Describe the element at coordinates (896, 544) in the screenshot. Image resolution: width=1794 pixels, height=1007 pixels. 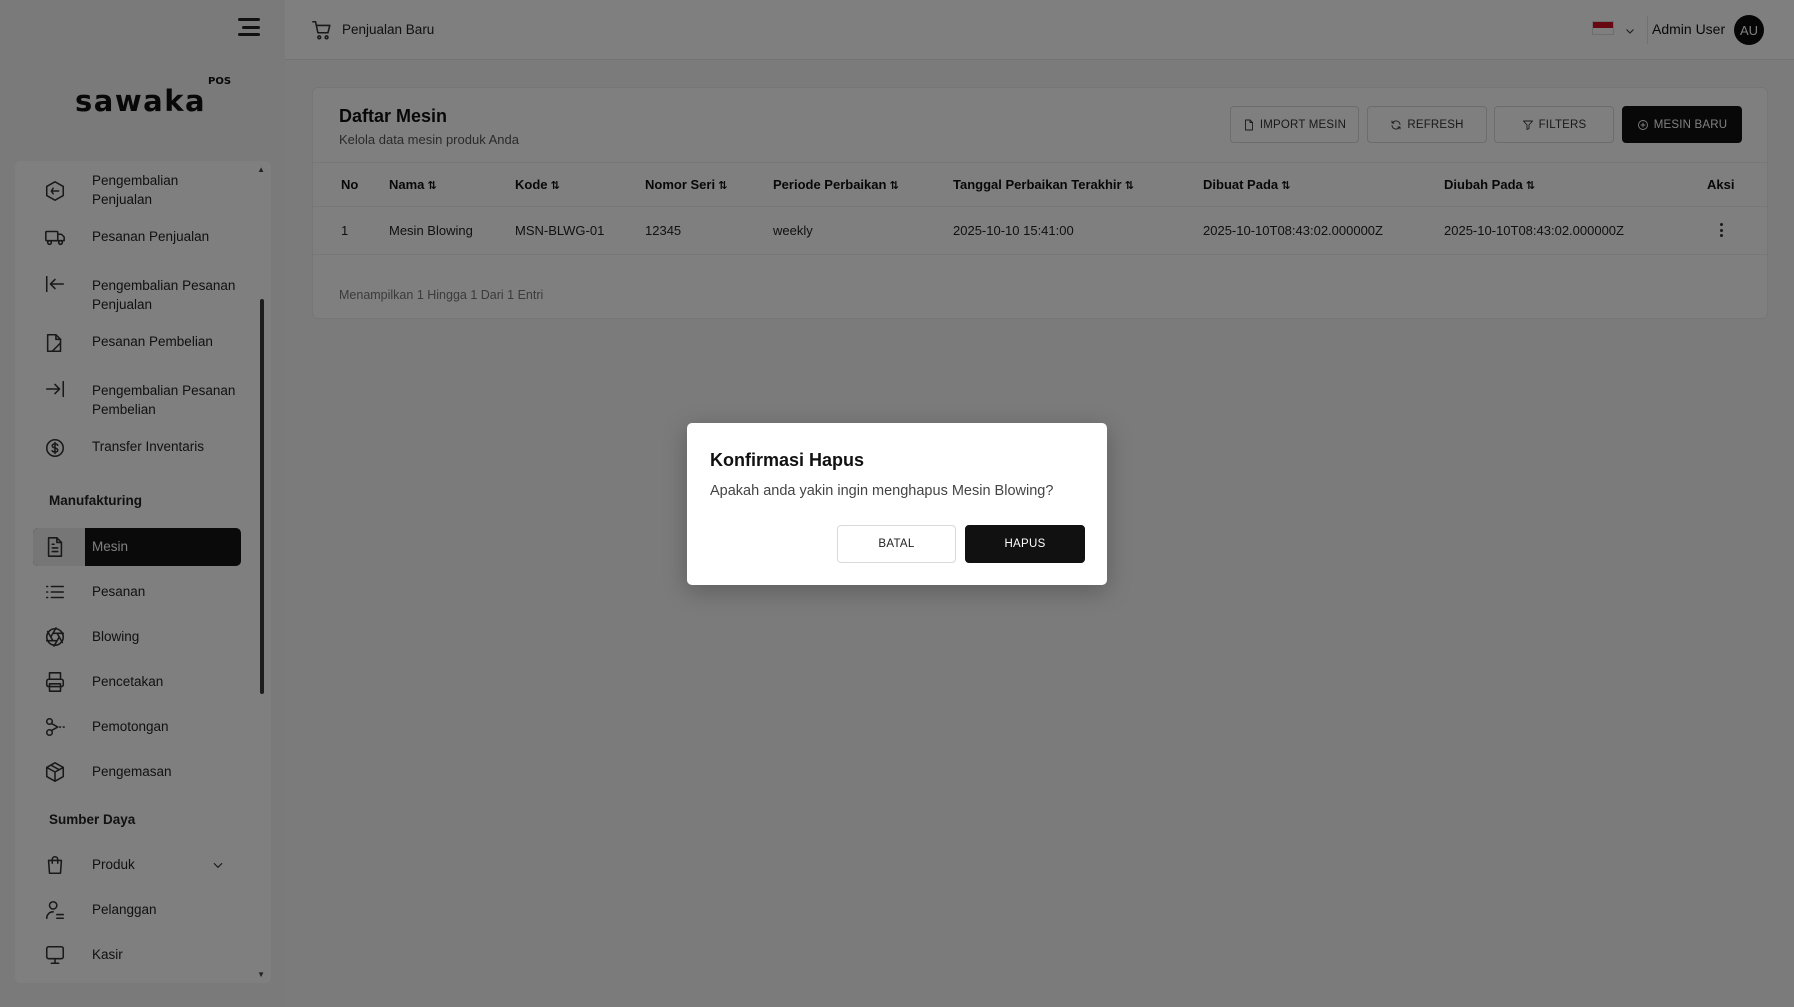
I see `cancel-button: BATAL` at that location.